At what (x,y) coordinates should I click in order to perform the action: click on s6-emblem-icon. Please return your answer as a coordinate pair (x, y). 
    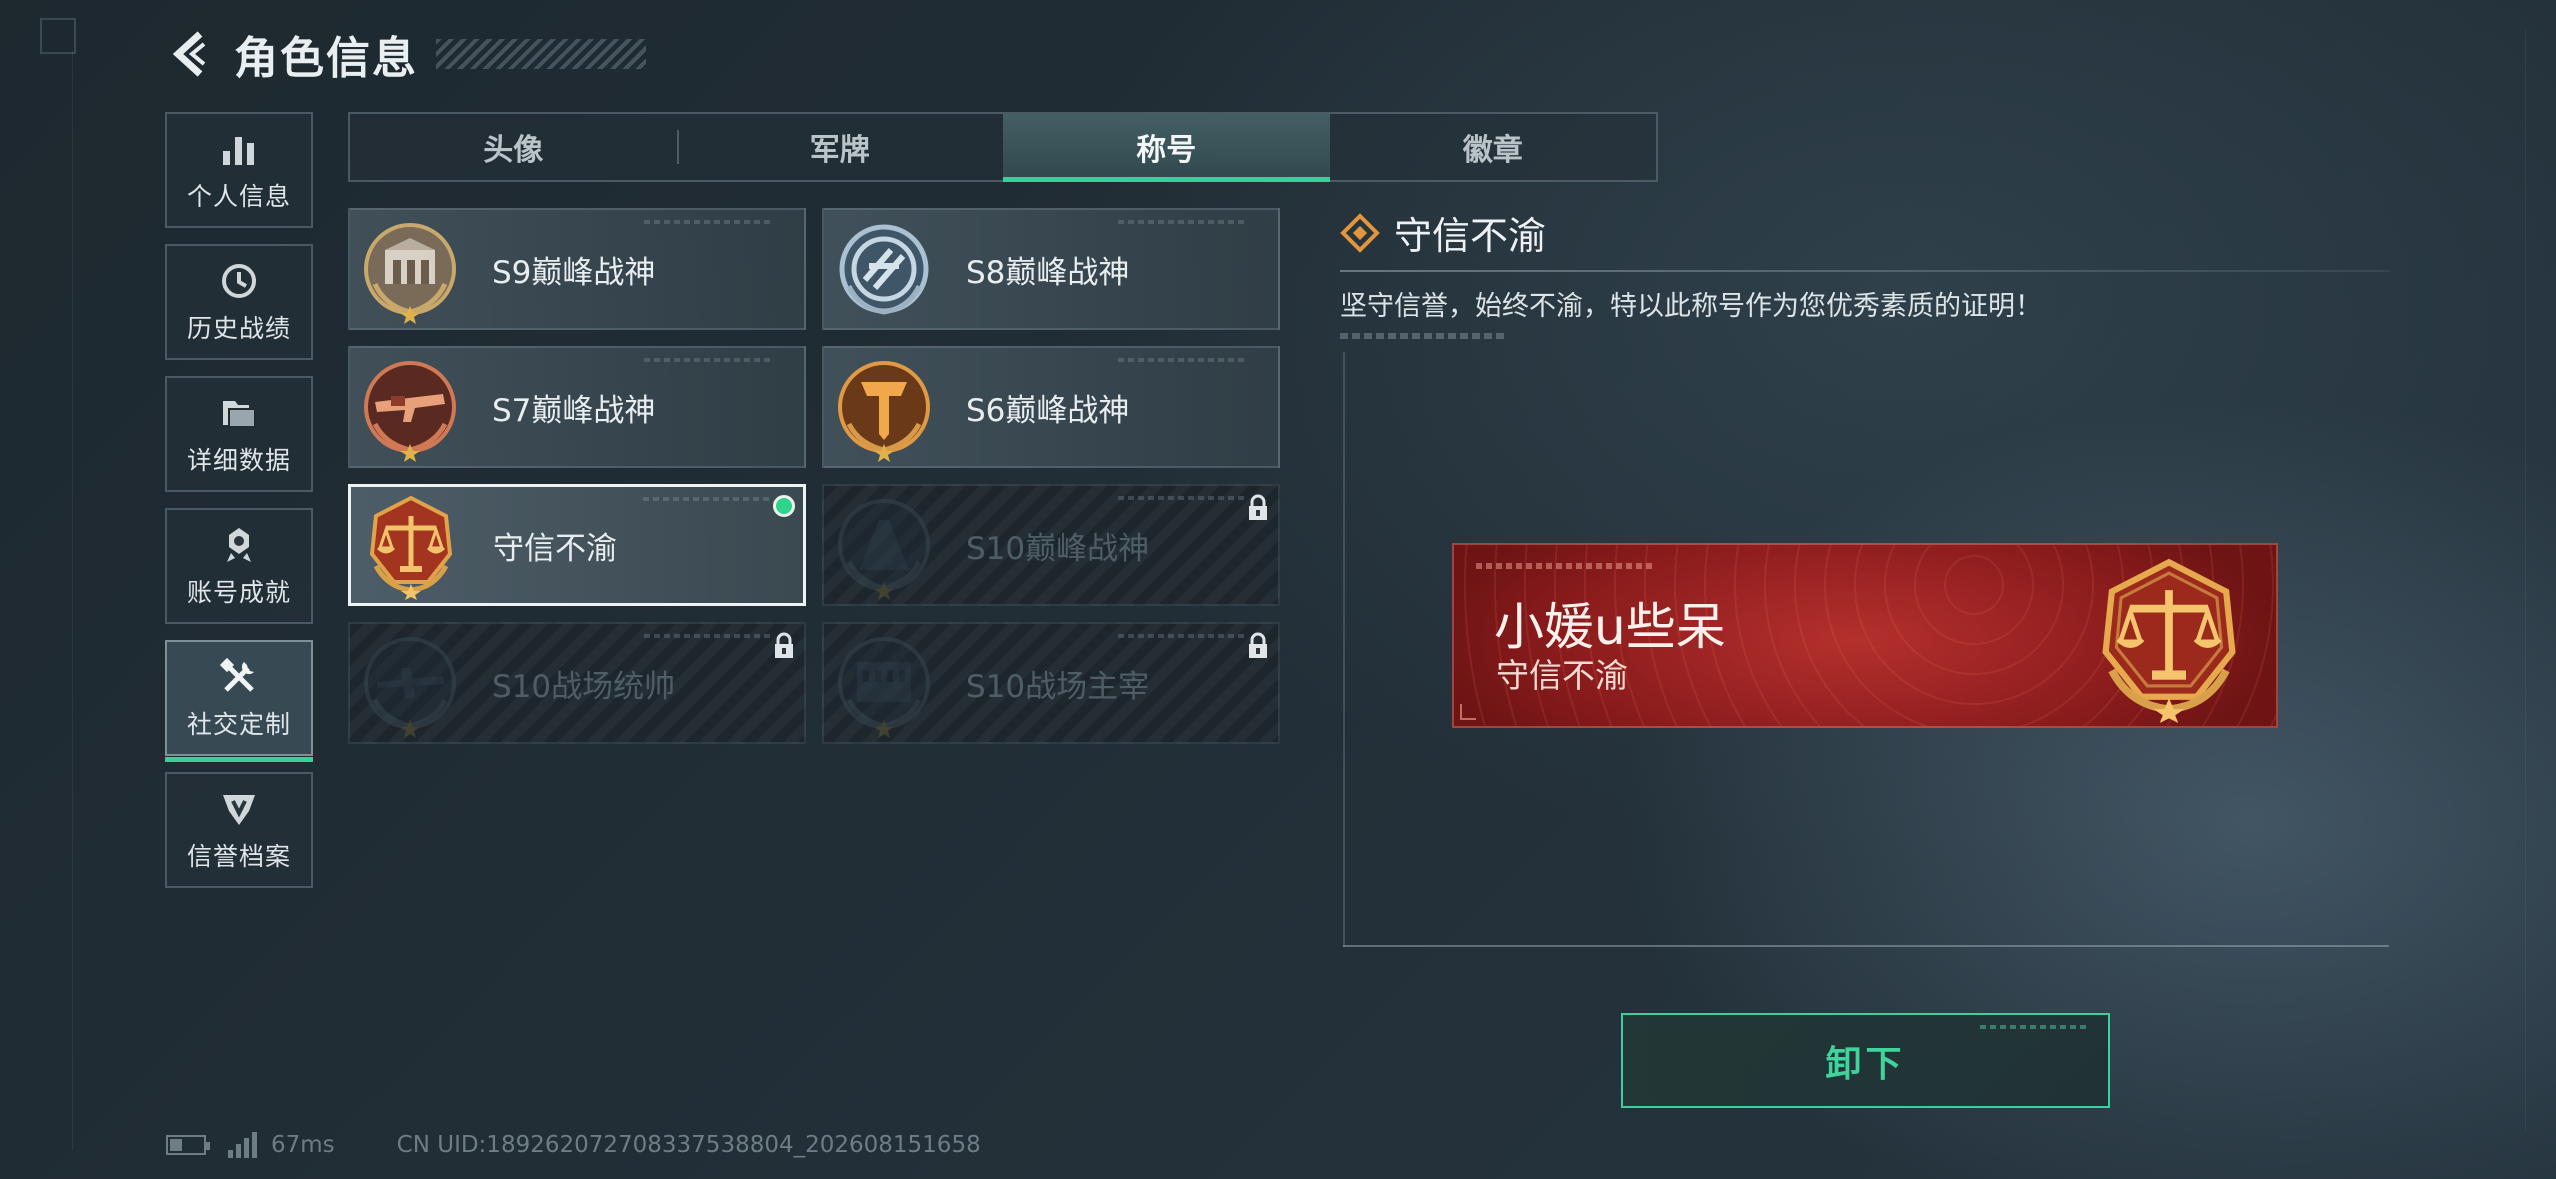
    Looking at the image, I should click on (884, 407).